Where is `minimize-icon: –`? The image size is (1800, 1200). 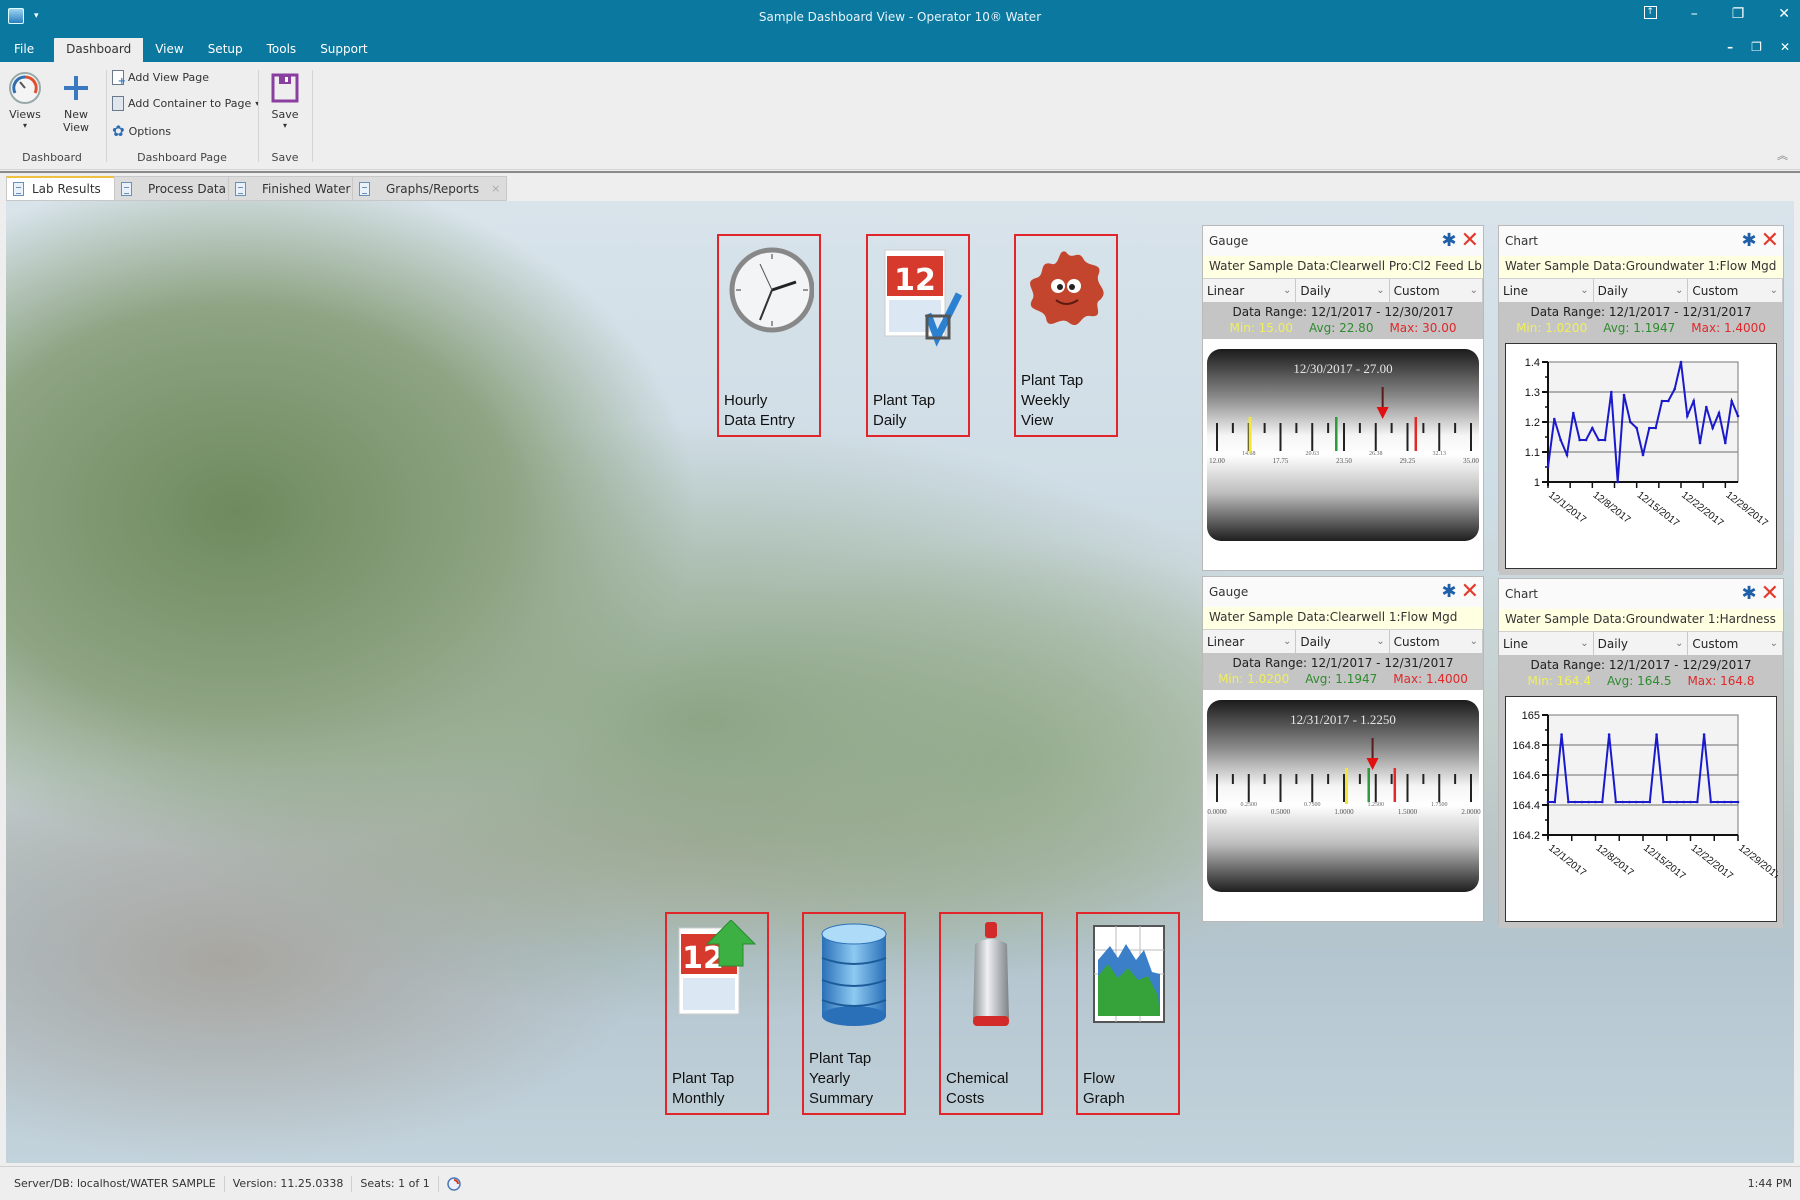 minimize-icon: – is located at coordinates (1694, 14).